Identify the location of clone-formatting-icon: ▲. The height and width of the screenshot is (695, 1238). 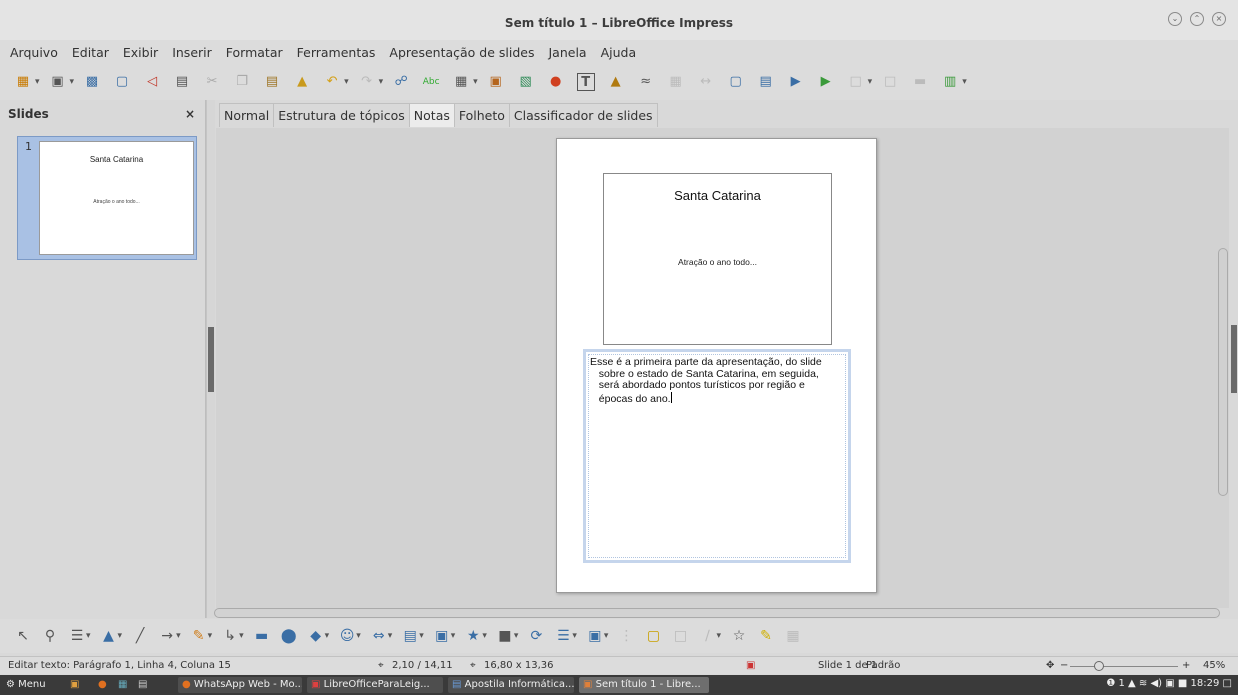
(302, 82).